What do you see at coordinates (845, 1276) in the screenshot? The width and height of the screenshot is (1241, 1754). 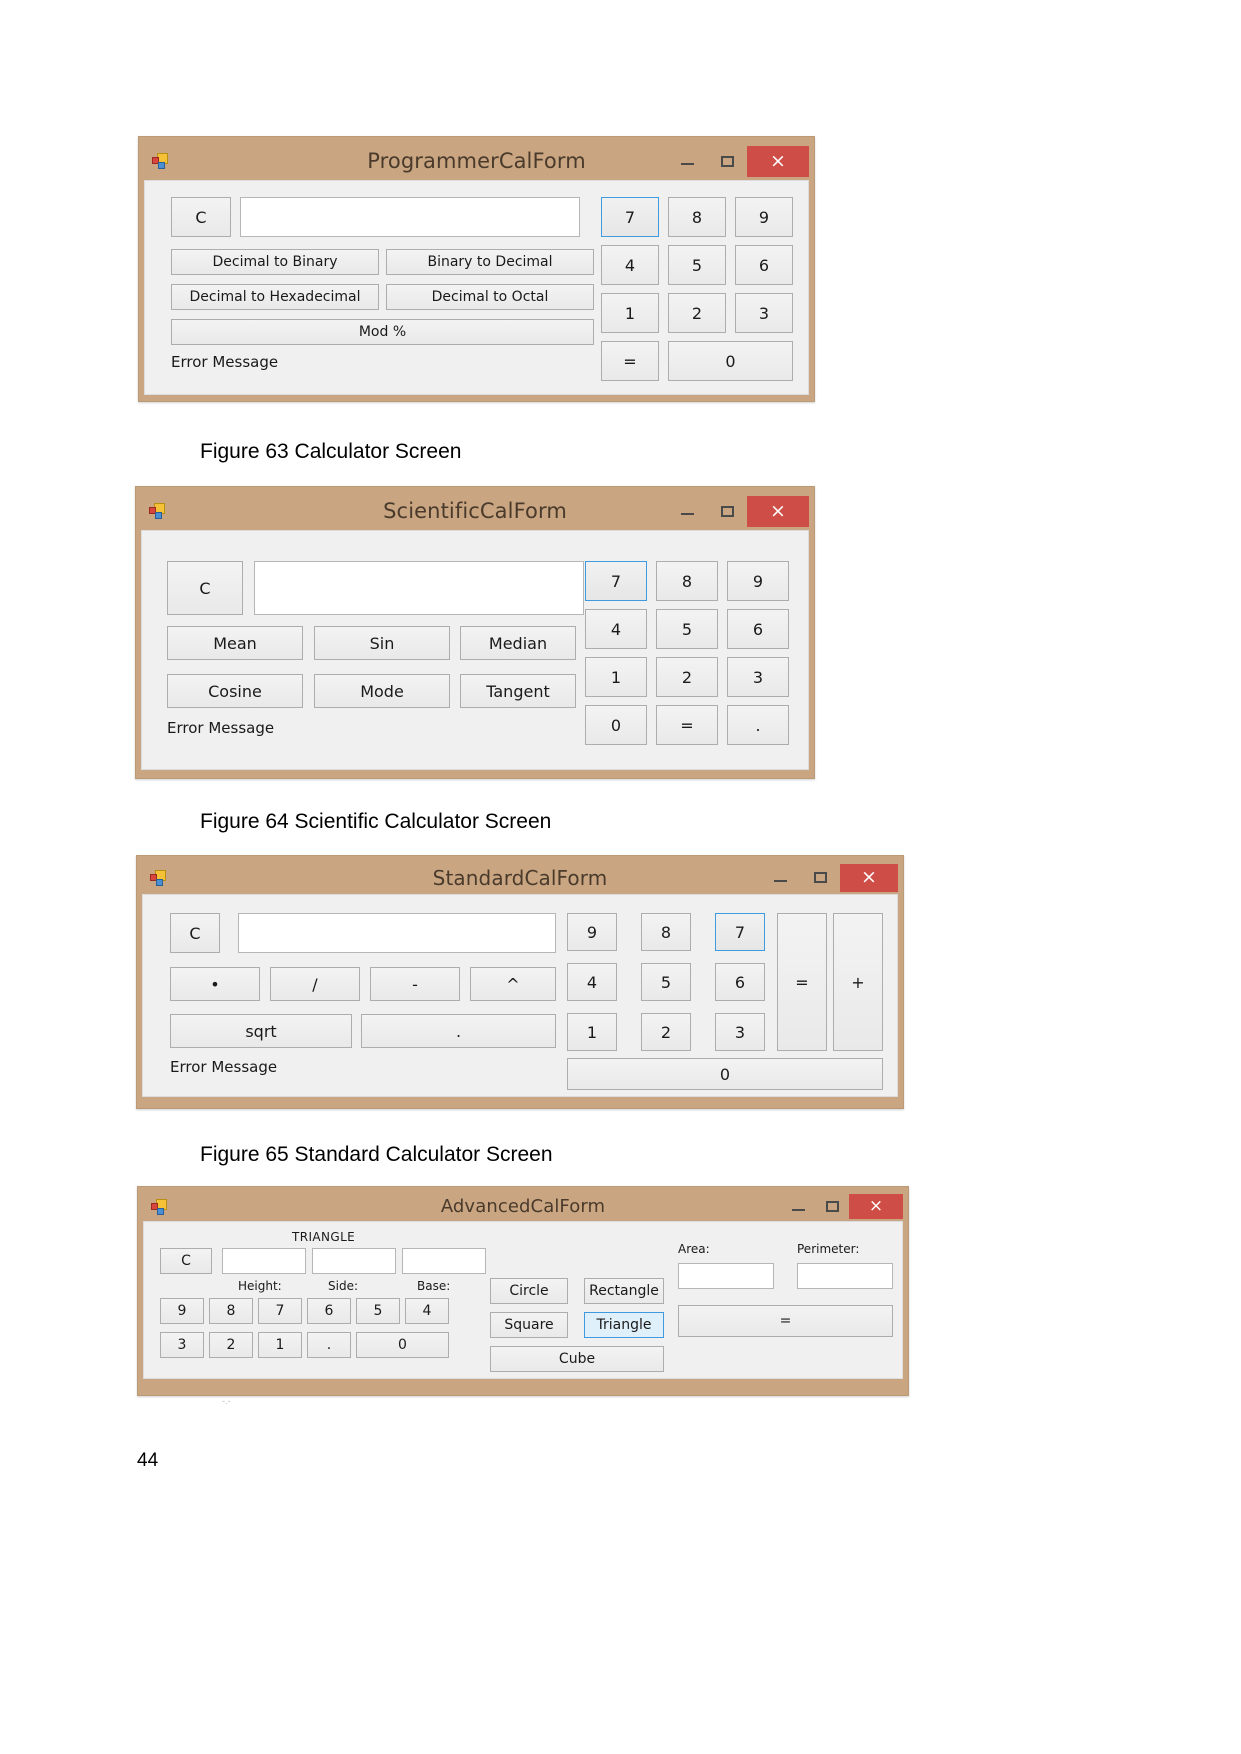 I see `perimeter-input` at bounding box center [845, 1276].